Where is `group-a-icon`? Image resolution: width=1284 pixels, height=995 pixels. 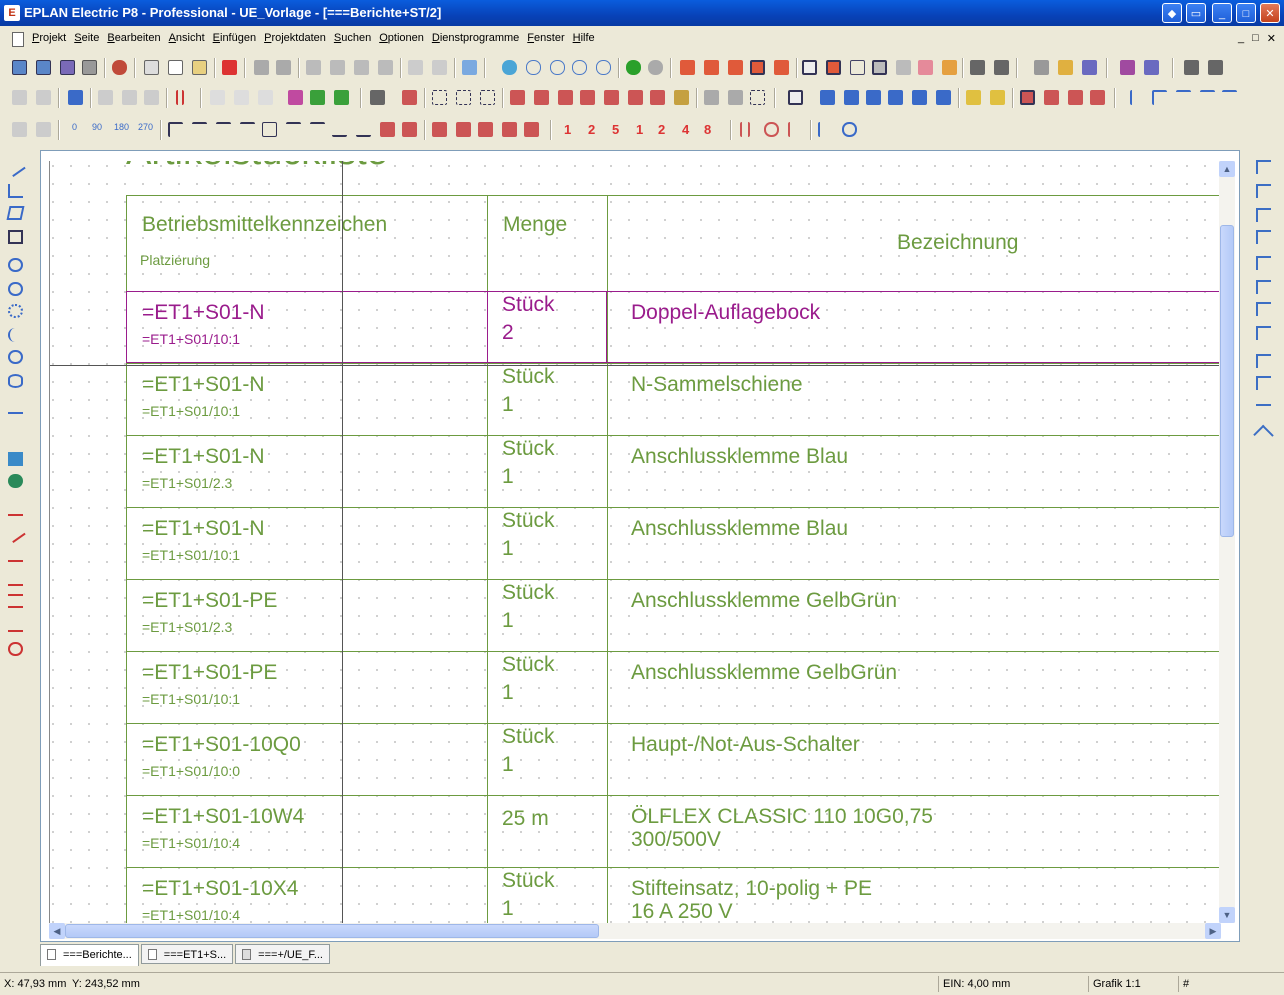
group-a-icon is located at coordinates (973, 97).